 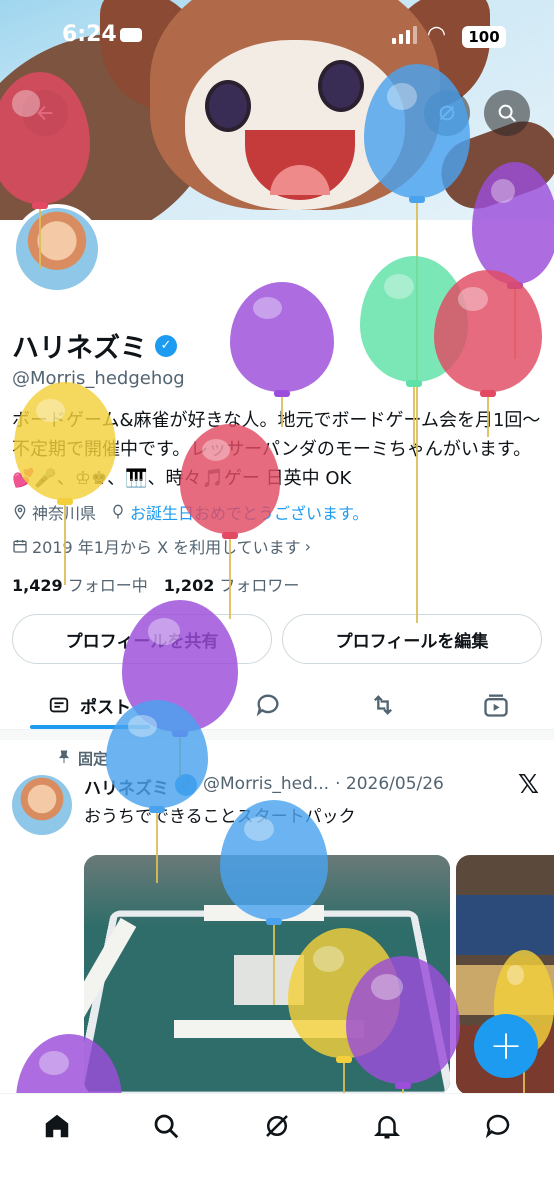 I want to click on nav-explore, so click(x=166, y=1126).